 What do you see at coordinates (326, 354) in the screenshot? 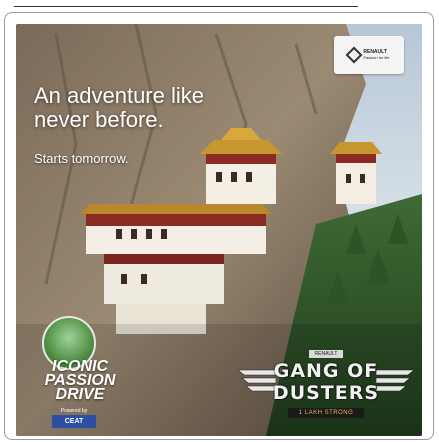
I see `god-brand-small: RENAULT` at bounding box center [326, 354].